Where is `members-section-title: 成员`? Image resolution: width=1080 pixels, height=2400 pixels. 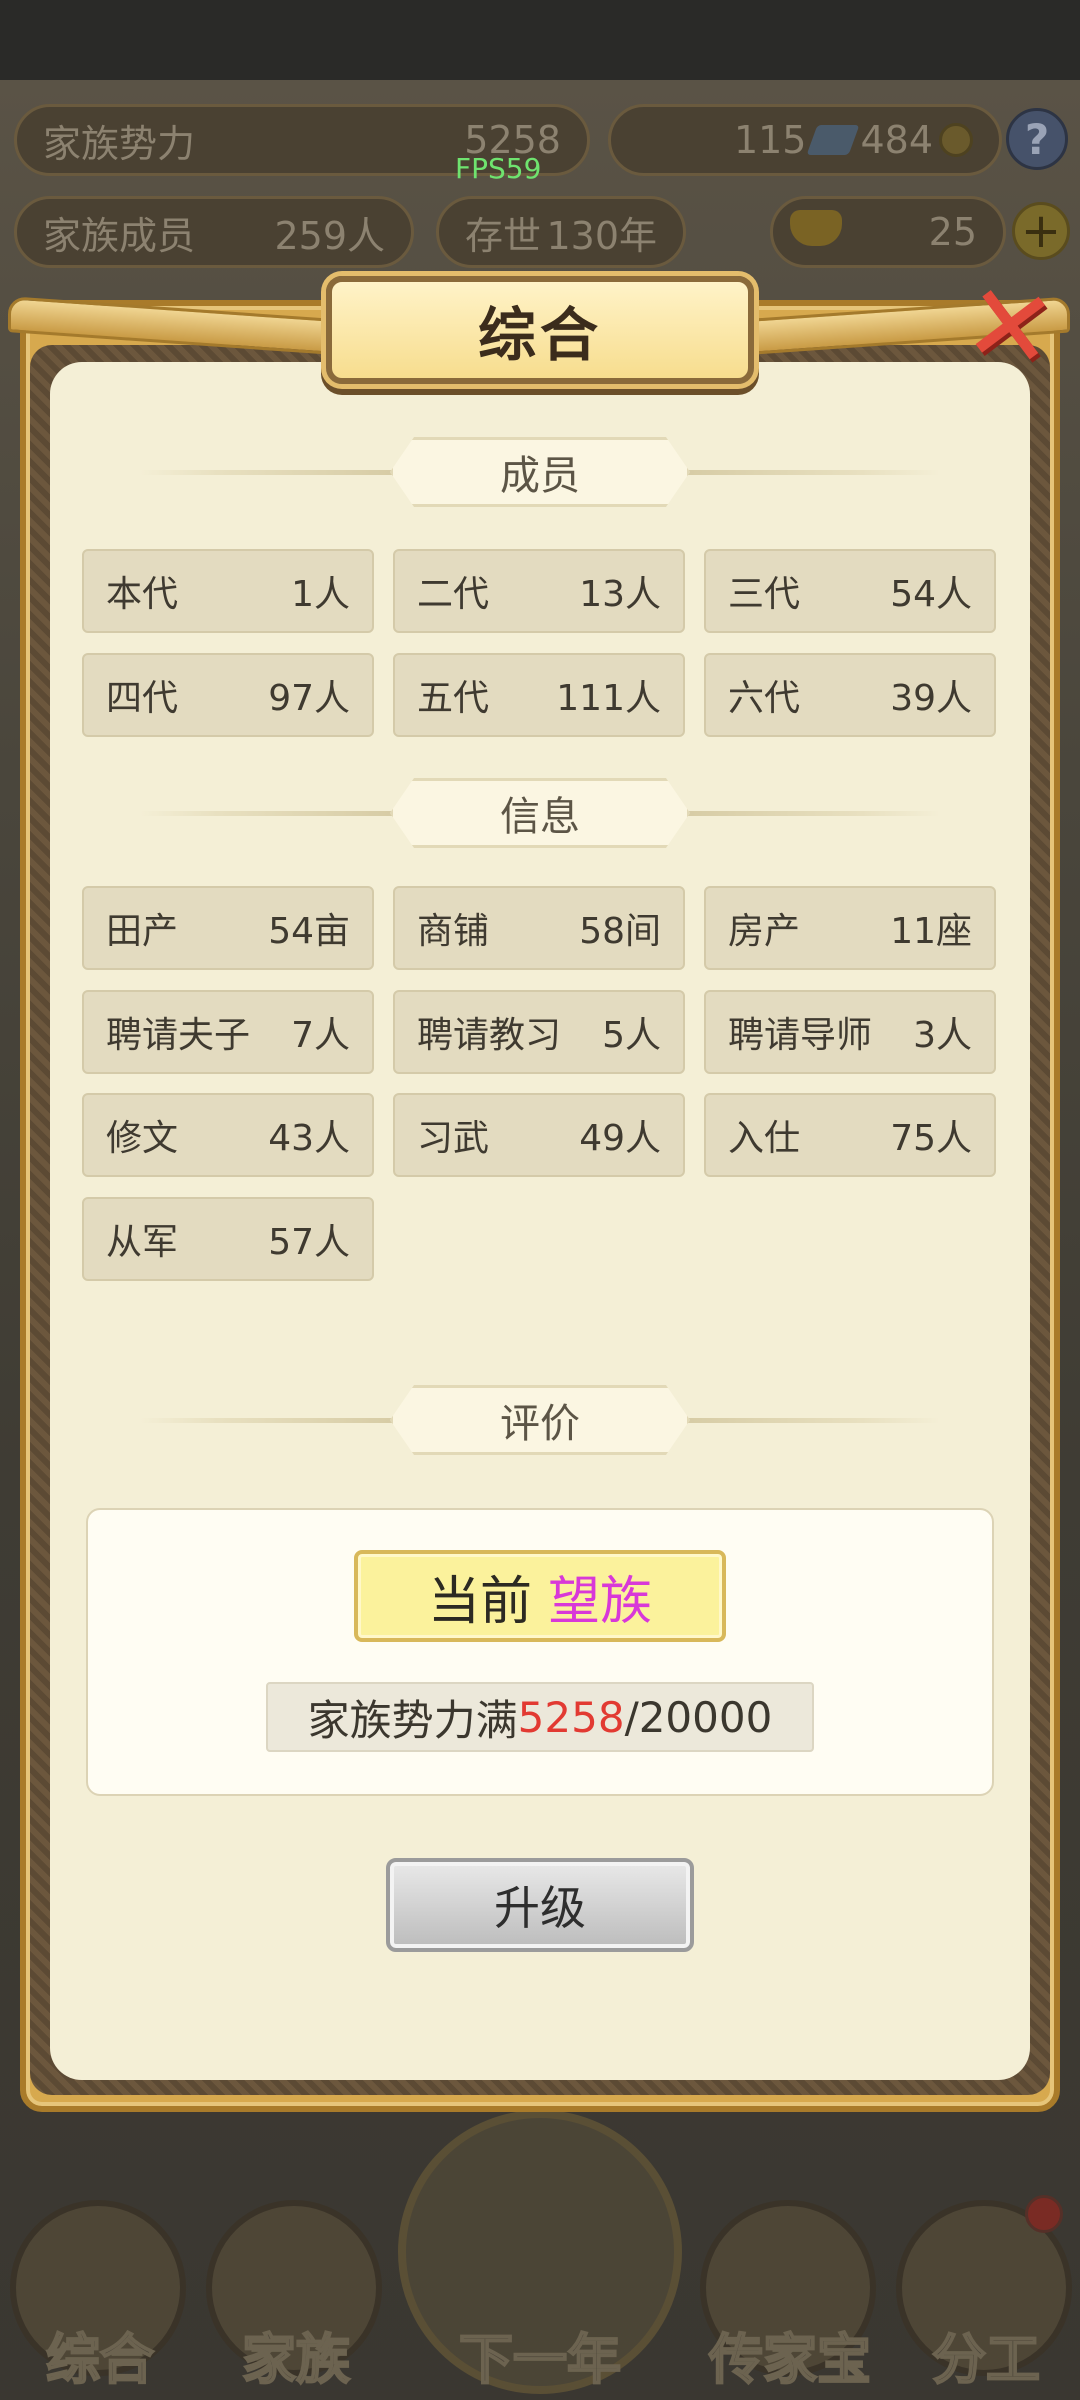
members-section-title: 成员 is located at coordinates (540, 476).